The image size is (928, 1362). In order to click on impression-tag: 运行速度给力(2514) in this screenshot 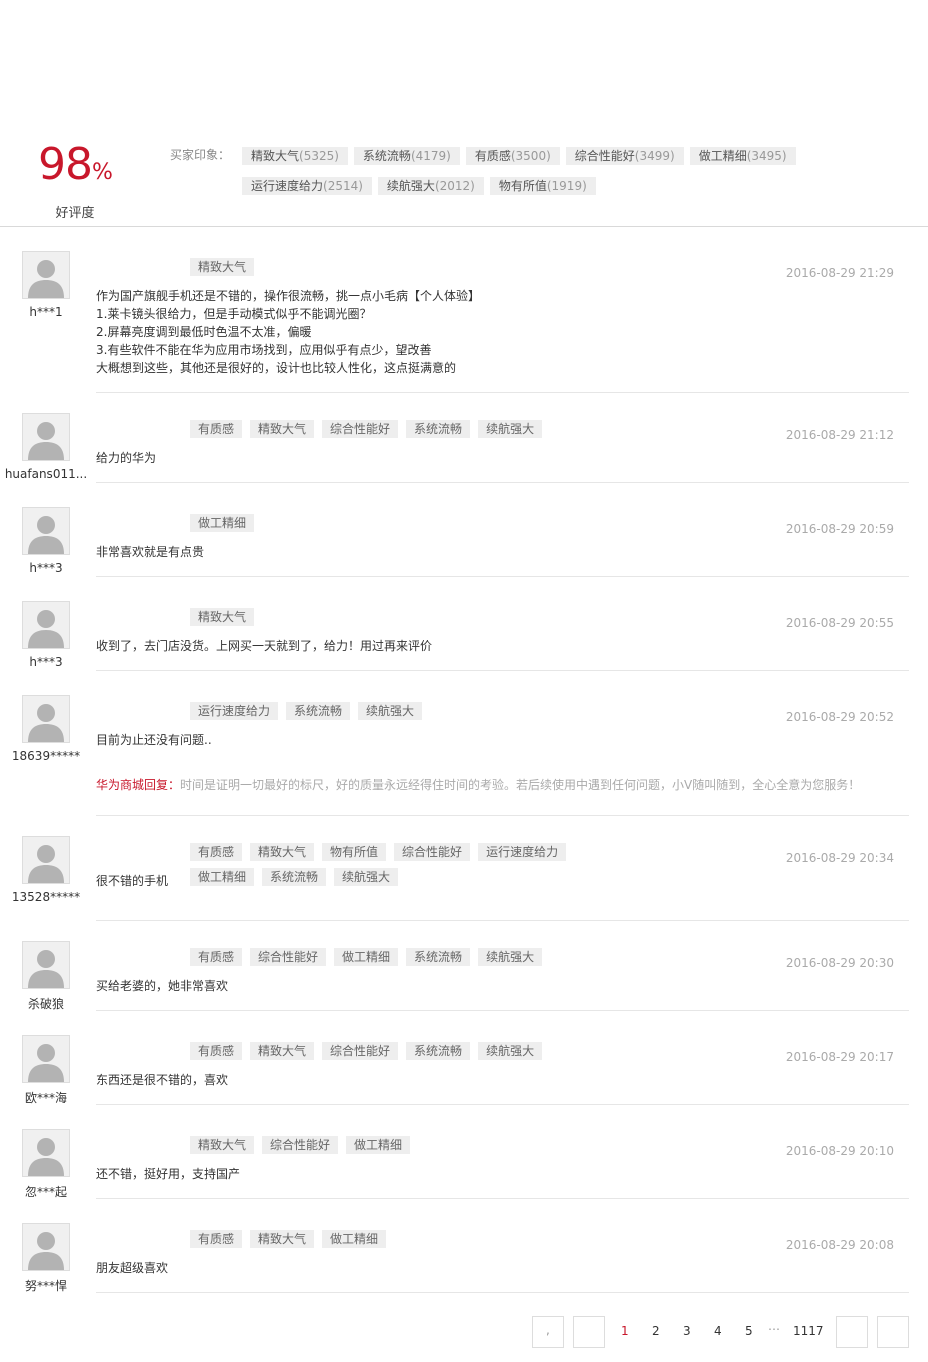, I will do `click(307, 186)`.